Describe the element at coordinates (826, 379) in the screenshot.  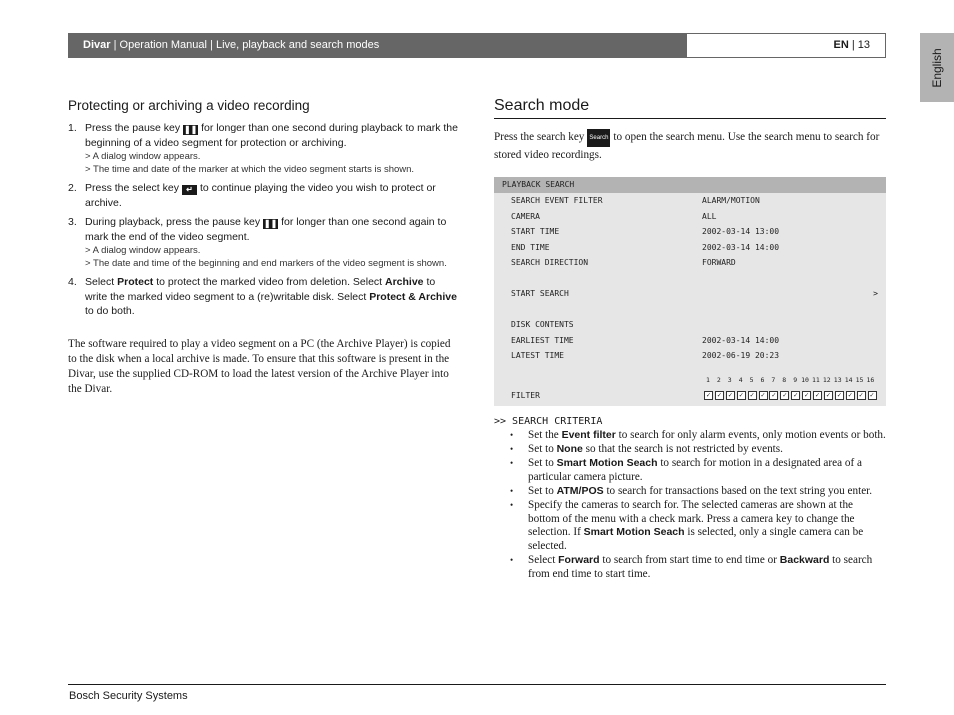
I see `camera-number: 12` at that location.